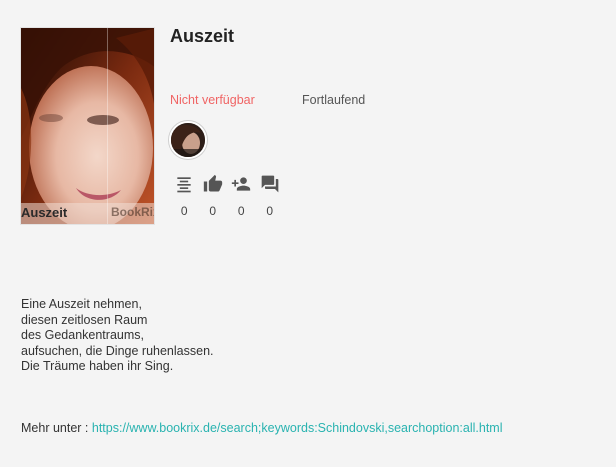 Image resolution: width=616 pixels, height=467 pixels. Describe the element at coordinates (184, 196) in the screenshot. I see `stat-read: 0` at that location.